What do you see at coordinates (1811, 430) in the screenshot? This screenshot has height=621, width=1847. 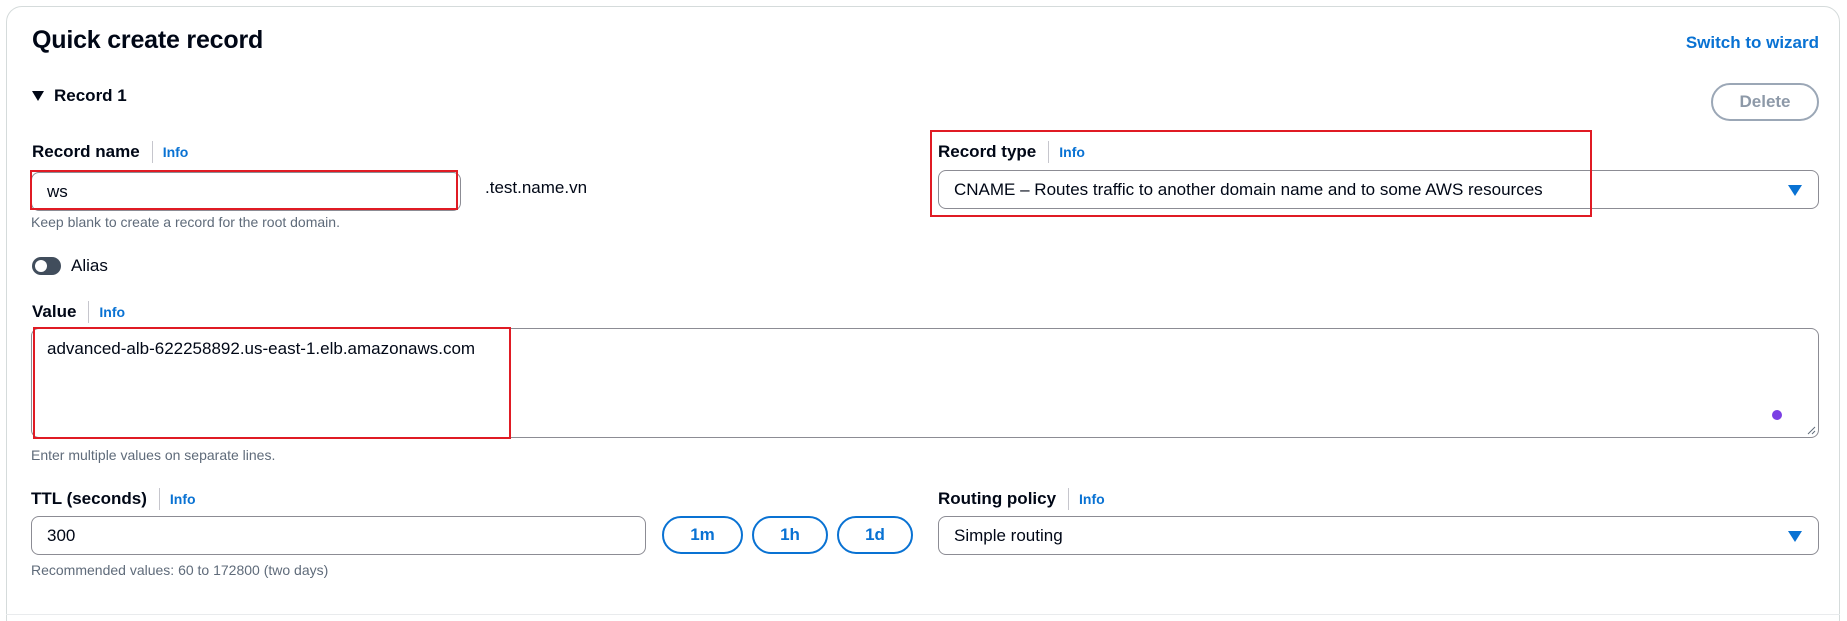 I see `resize-grip-icon` at bounding box center [1811, 430].